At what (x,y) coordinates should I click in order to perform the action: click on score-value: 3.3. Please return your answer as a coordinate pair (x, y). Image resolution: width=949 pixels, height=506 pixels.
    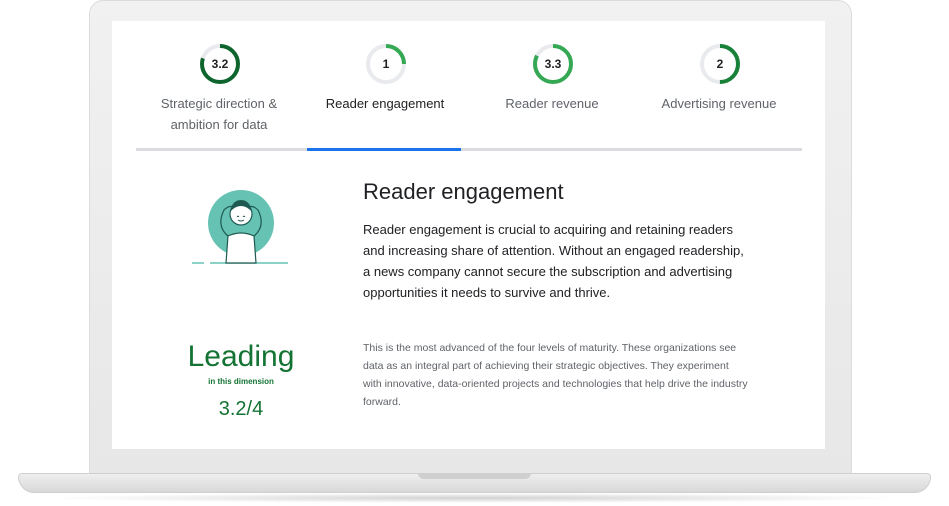
    Looking at the image, I should click on (553, 64).